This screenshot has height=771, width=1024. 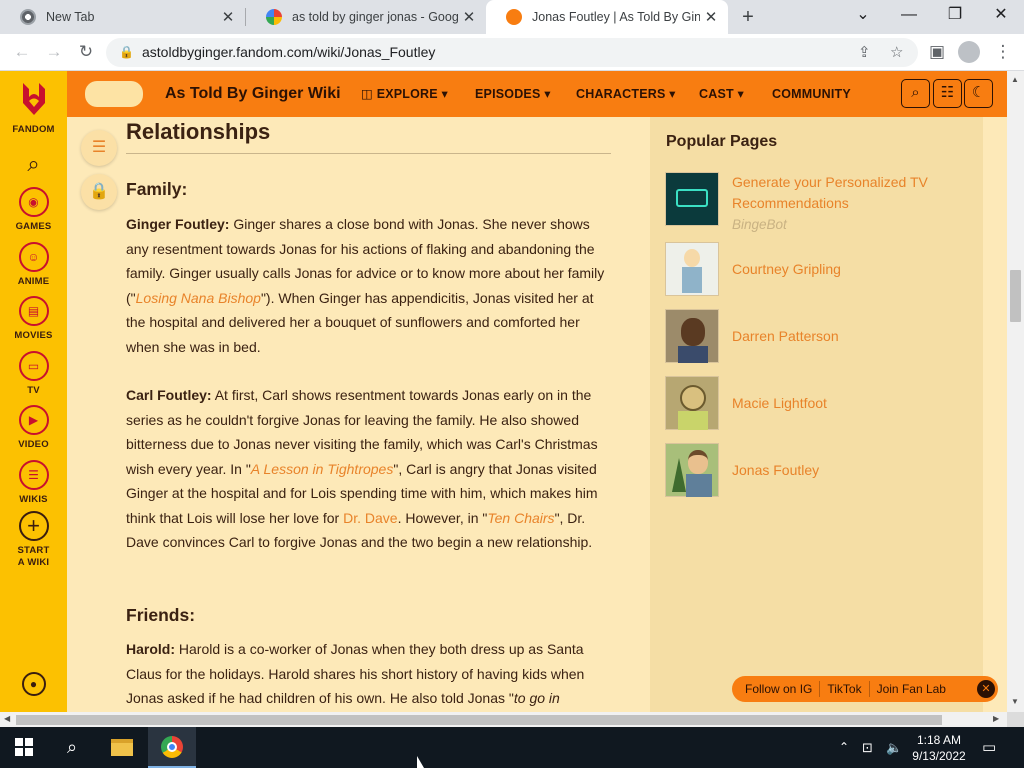 What do you see at coordinates (513, 94) in the screenshot?
I see `nav-episodes: EPISODES ▾` at bounding box center [513, 94].